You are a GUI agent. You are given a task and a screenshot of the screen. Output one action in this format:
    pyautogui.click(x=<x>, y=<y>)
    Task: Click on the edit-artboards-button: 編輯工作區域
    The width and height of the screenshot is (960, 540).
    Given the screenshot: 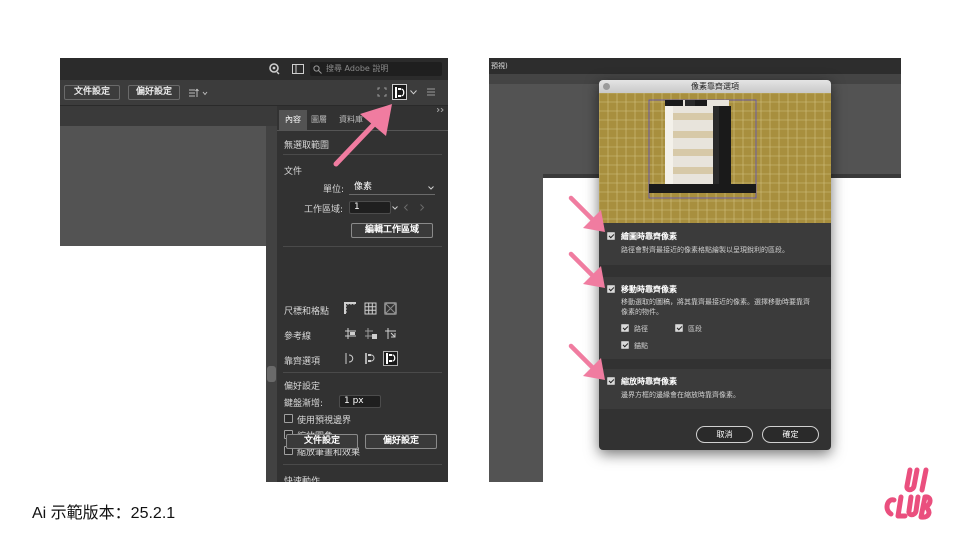 What is the action you would take?
    pyautogui.click(x=392, y=230)
    